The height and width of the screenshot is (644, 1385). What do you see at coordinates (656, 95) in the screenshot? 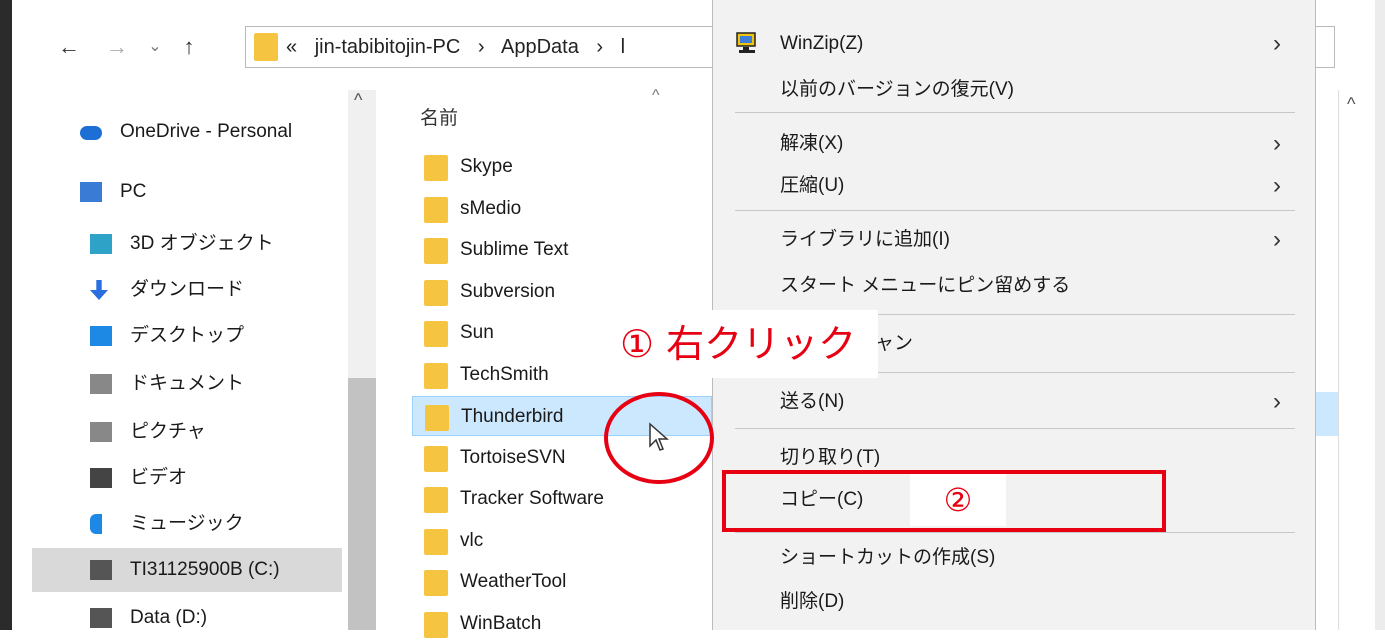
I see `sort-ascending-icon: ^` at bounding box center [656, 95].